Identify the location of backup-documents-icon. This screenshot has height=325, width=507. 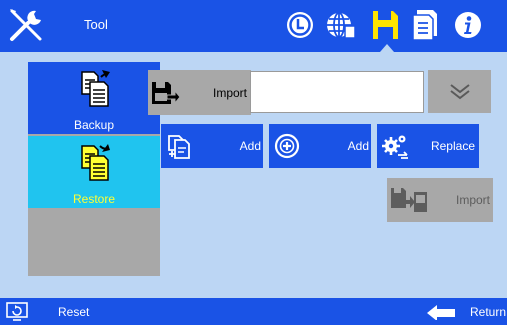
(95, 88).